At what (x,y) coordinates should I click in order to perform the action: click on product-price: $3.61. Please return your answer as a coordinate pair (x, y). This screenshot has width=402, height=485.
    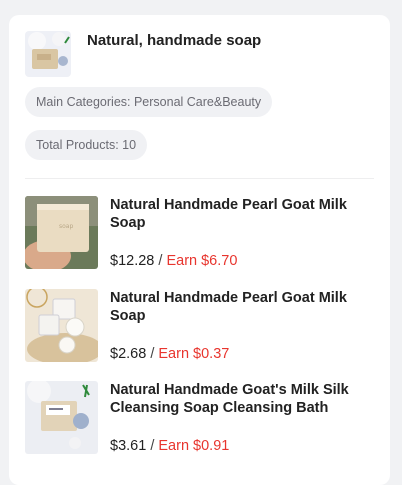
    Looking at the image, I should click on (128, 446).